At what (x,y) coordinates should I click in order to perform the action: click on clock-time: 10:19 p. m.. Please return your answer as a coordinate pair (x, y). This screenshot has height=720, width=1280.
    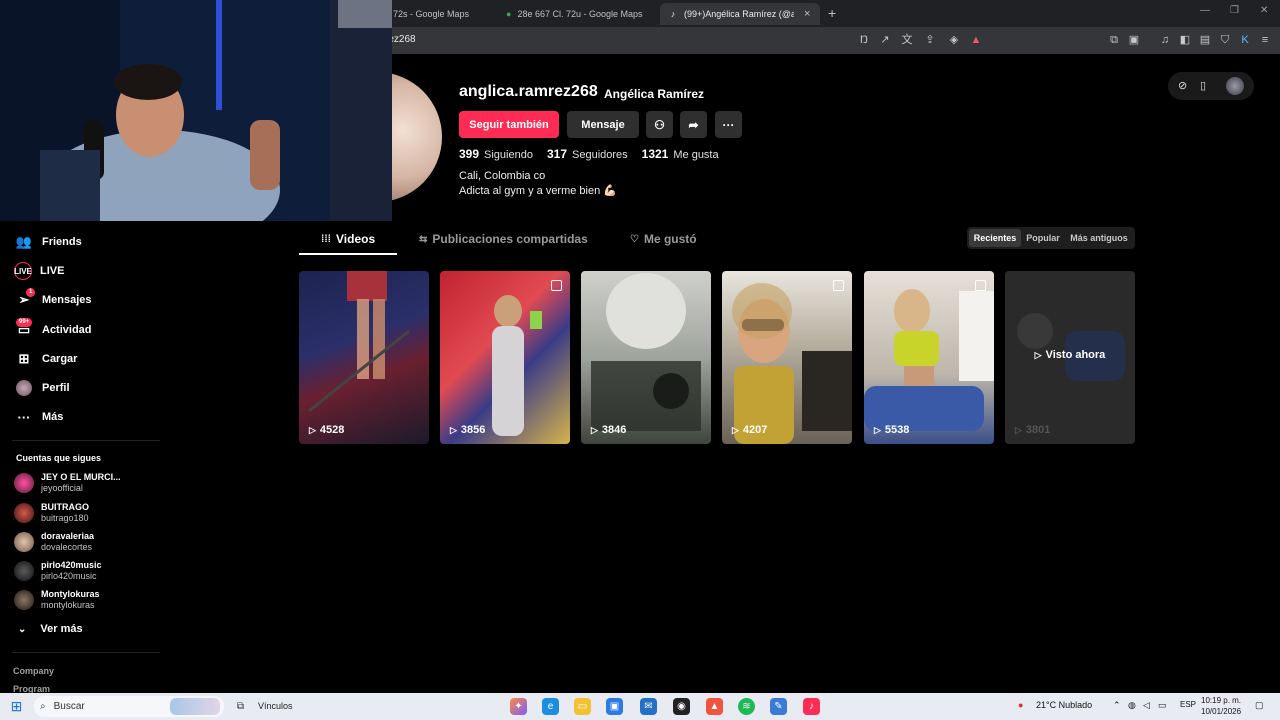
    Looking at the image, I should click on (1221, 700).